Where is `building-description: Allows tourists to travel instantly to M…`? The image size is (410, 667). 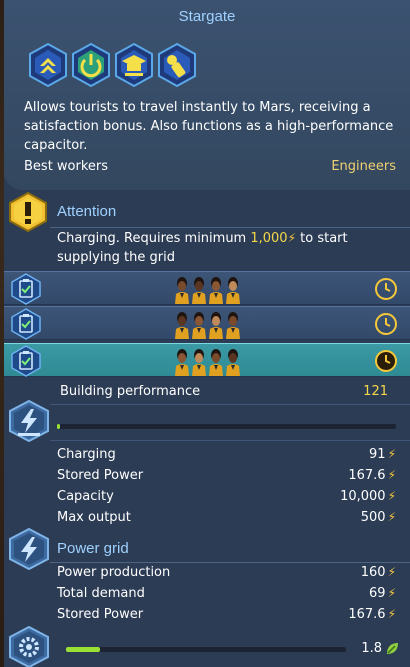 building-description: Allows tourists to travel instantly to M… is located at coordinates (209, 126).